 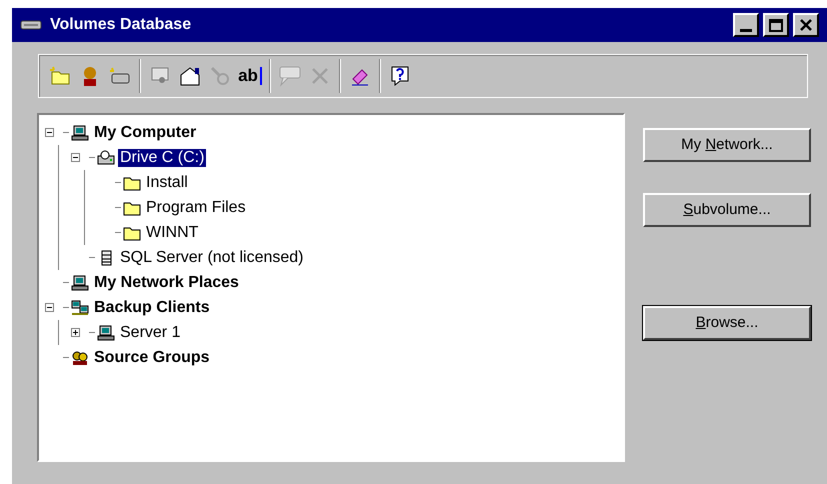 I want to click on tree-item: Install, so click(x=167, y=183).